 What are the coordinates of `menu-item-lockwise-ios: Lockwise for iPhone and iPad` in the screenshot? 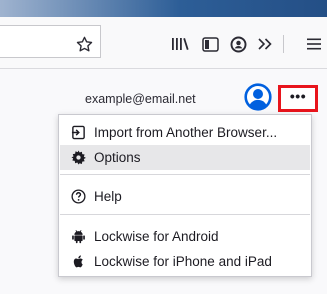 It's located at (185, 261).